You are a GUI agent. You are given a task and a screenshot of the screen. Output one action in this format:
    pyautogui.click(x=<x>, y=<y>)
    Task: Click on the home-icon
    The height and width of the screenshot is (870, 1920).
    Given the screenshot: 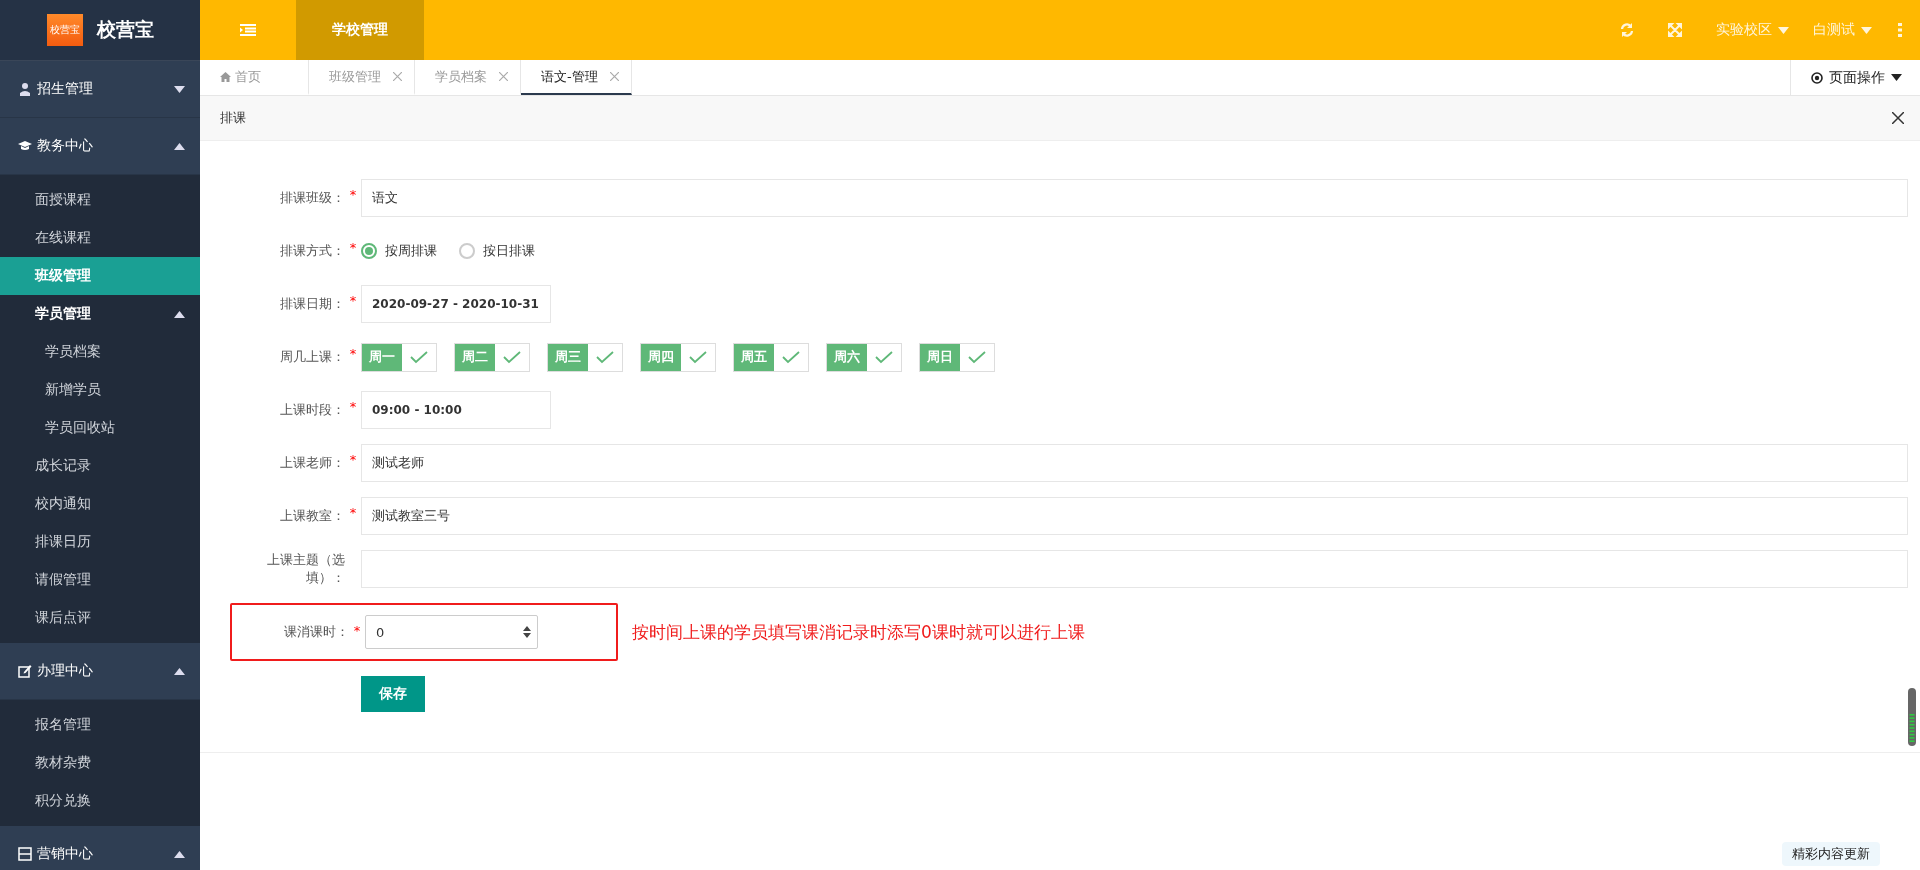 What is the action you would take?
    pyautogui.click(x=225, y=76)
    